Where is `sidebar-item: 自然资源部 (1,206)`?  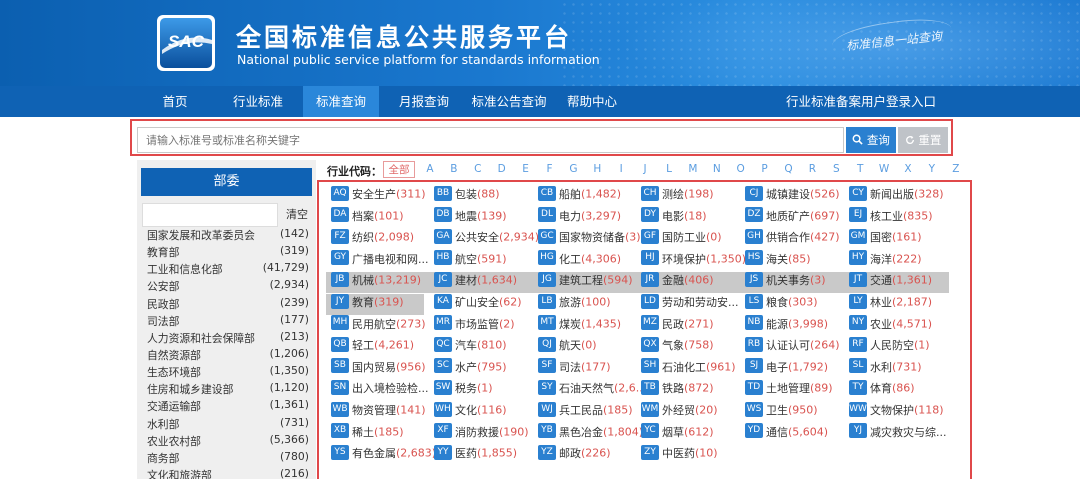 sidebar-item: 自然资源部 (1,206) is located at coordinates (226, 354).